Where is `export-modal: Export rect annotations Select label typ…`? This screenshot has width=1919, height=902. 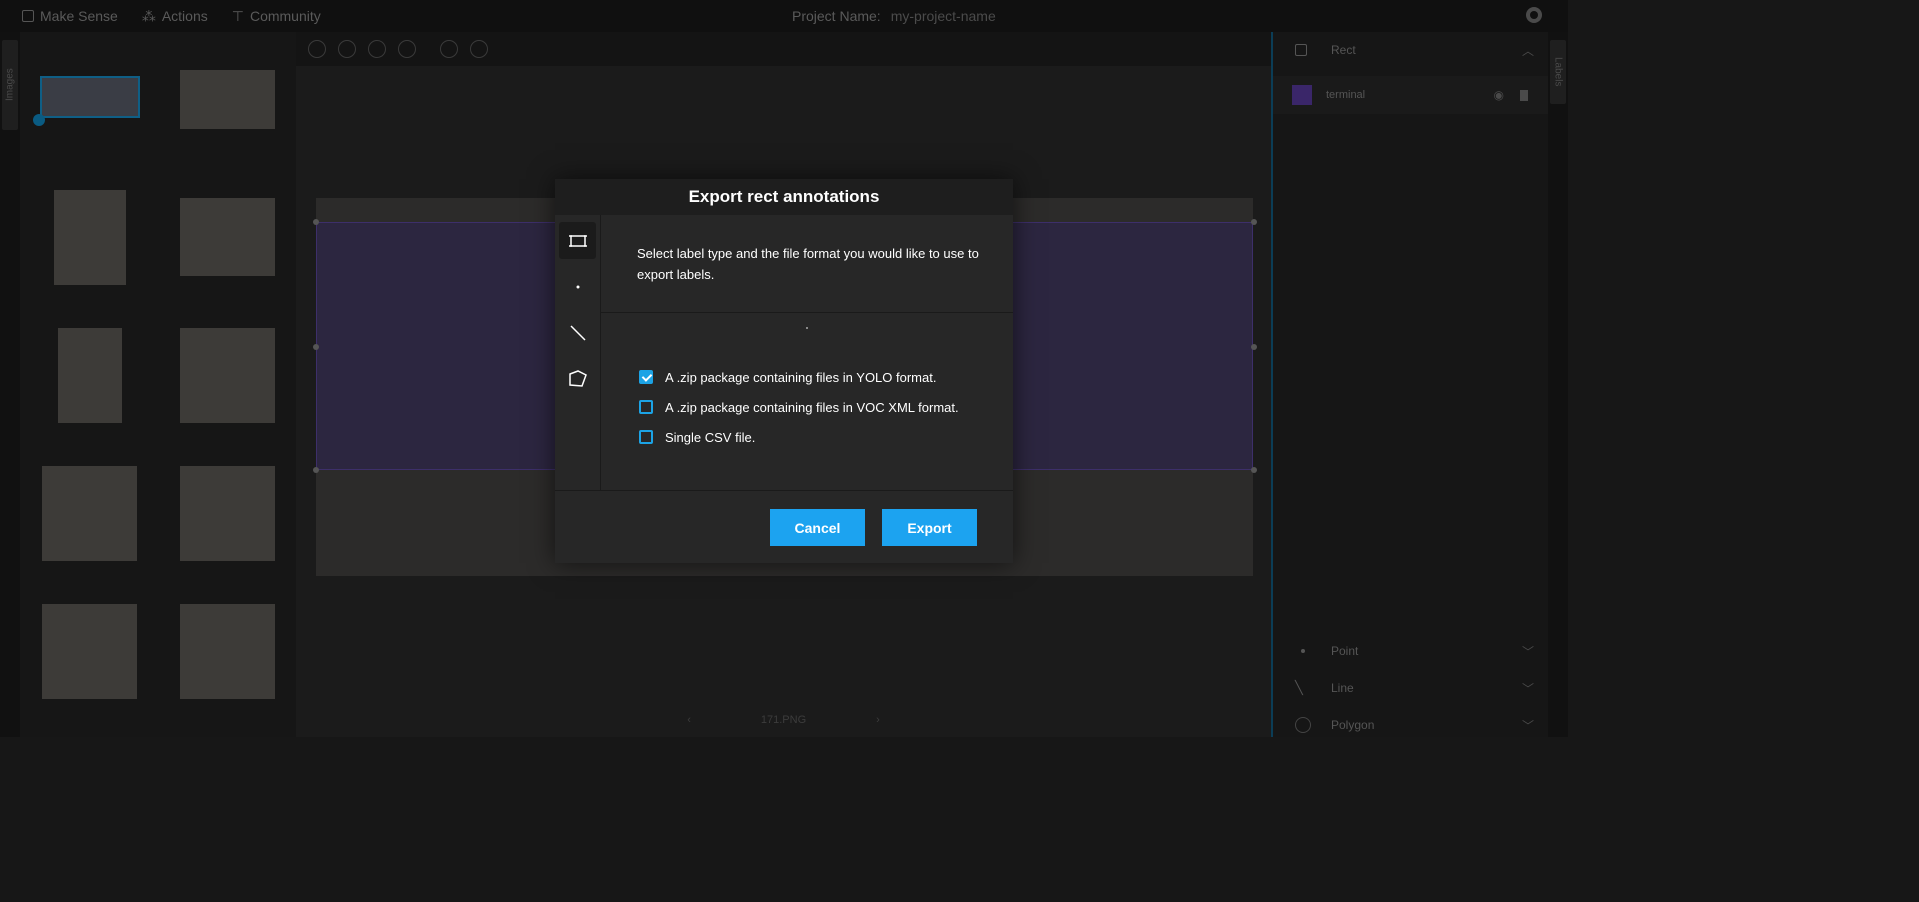 export-modal: Export rect annotations Select label typ… is located at coordinates (784, 371).